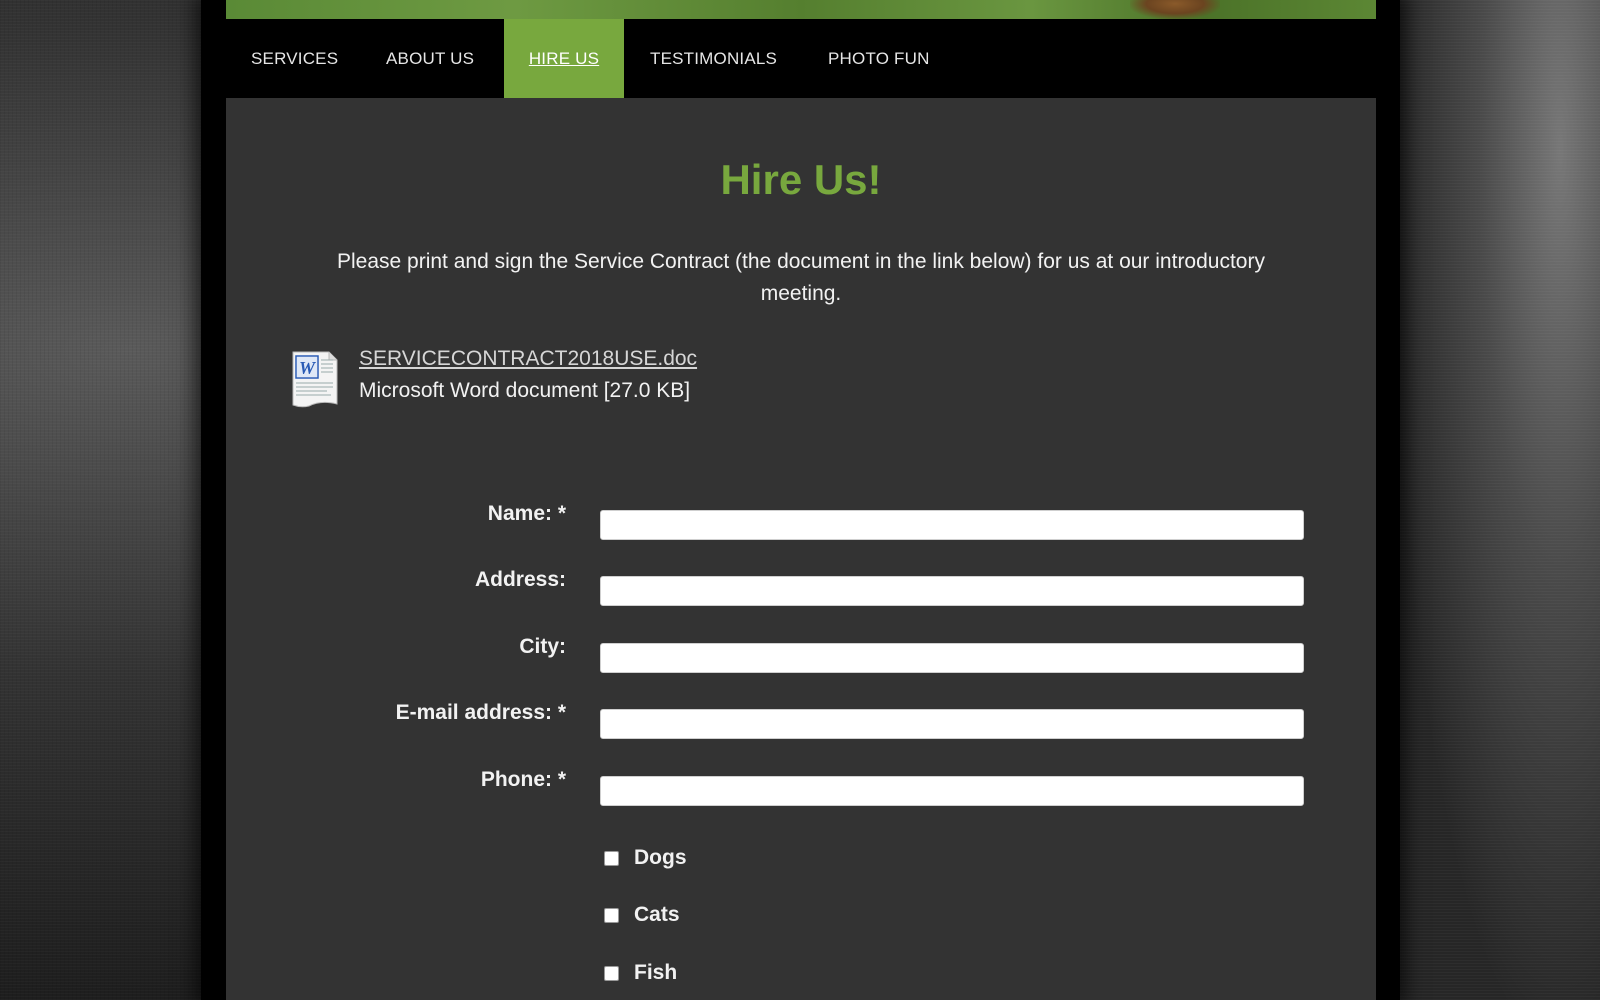  I want to click on checkbox-row-cats: Cats, so click(642, 915).